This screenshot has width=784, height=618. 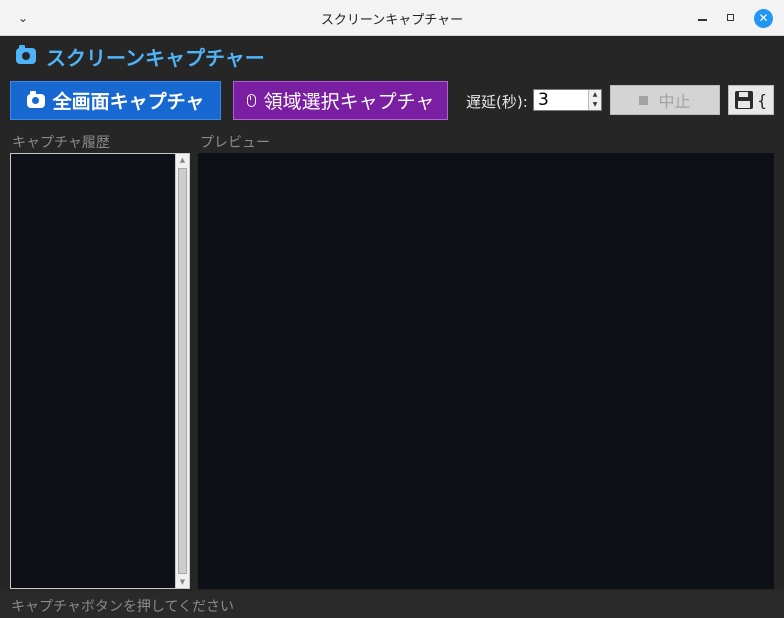 I want to click on delay-spinbox: ▲ ▼, so click(x=567, y=100).